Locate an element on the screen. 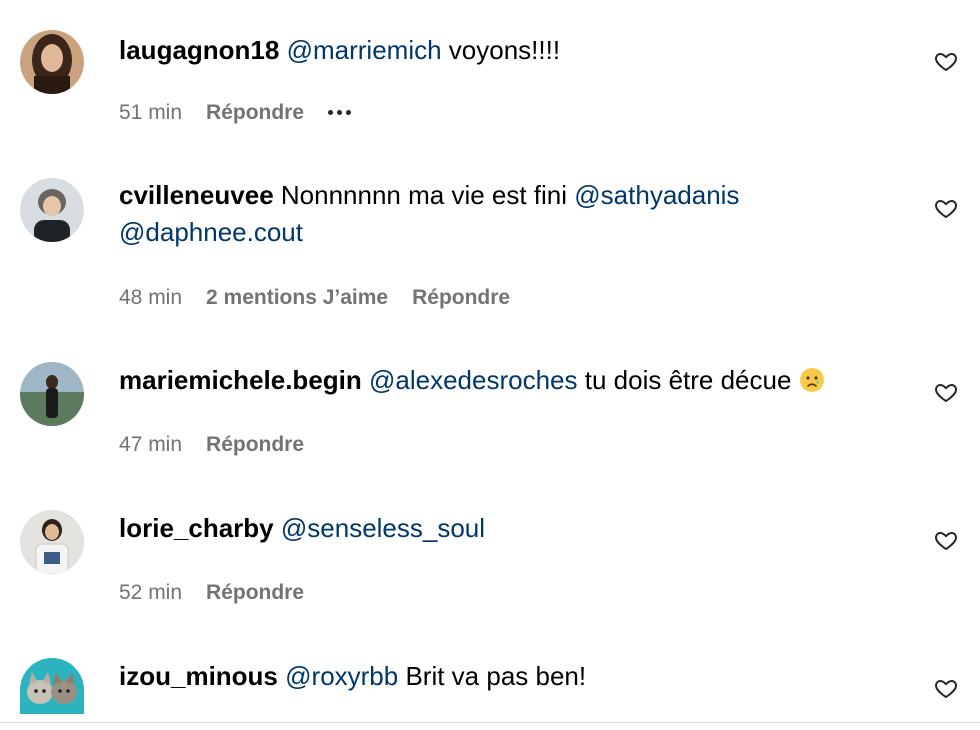 Image resolution: width=980 pixels, height=730 pixels. comment-body: tu dois être décue is located at coordinates (688, 380).